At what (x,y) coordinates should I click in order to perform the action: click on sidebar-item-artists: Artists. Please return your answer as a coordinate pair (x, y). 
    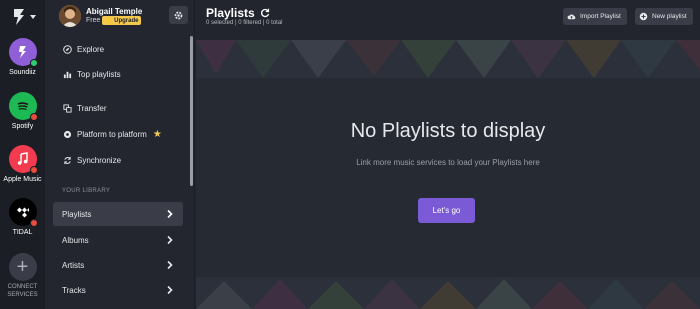
    Looking at the image, I should click on (118, 265).